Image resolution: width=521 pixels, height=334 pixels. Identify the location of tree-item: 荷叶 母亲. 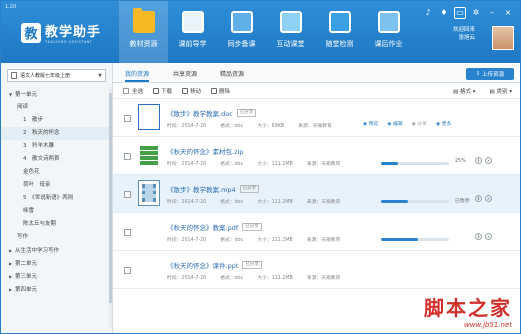
(56, 185).